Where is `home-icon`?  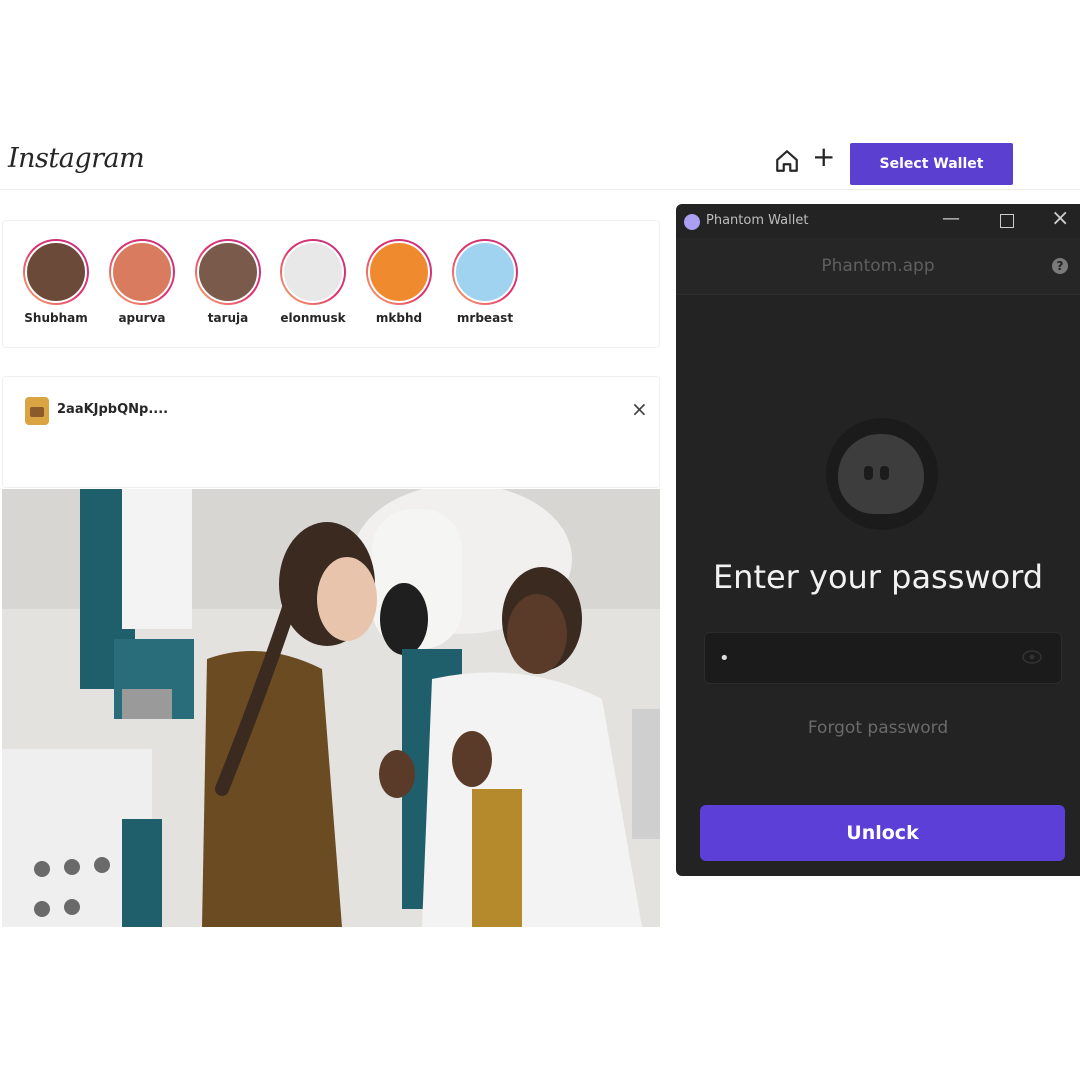 home-icon is located at coordinates (787, 161).